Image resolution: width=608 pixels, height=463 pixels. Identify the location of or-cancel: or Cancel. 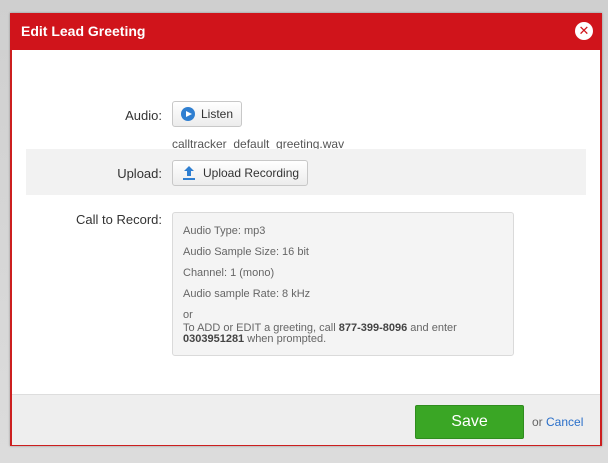
(557, 422).